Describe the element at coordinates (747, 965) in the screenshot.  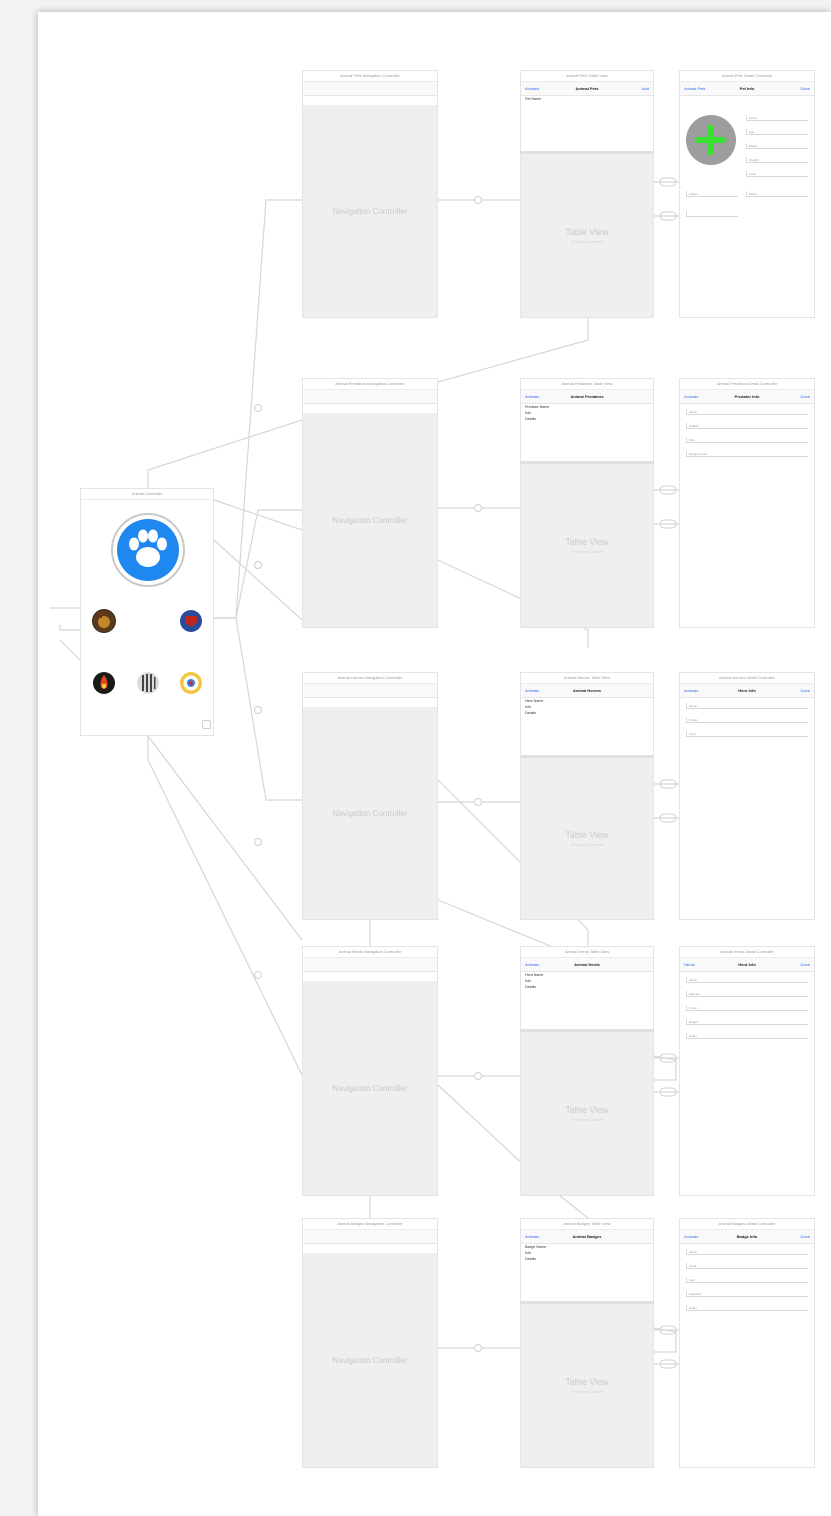
I see `detail-nav-bar: Herds Herd Info Done` at that location.